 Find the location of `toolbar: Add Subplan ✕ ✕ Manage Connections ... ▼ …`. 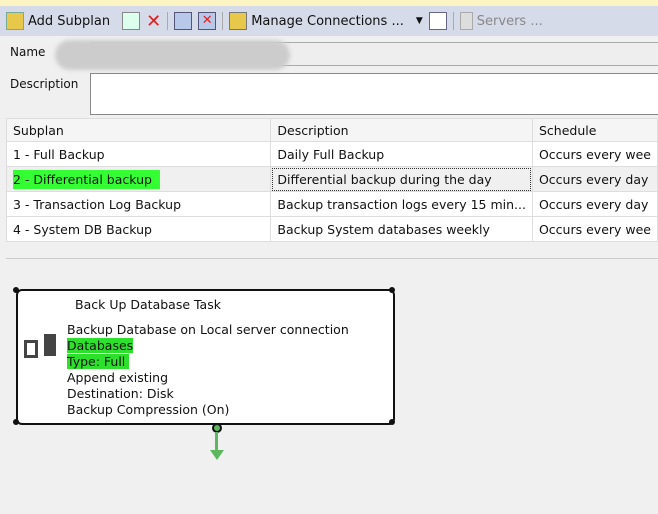

toolbar: Add Subplan ✕ ✕ Manage Connections ... ▼ … is located at coordinates (329, 21).